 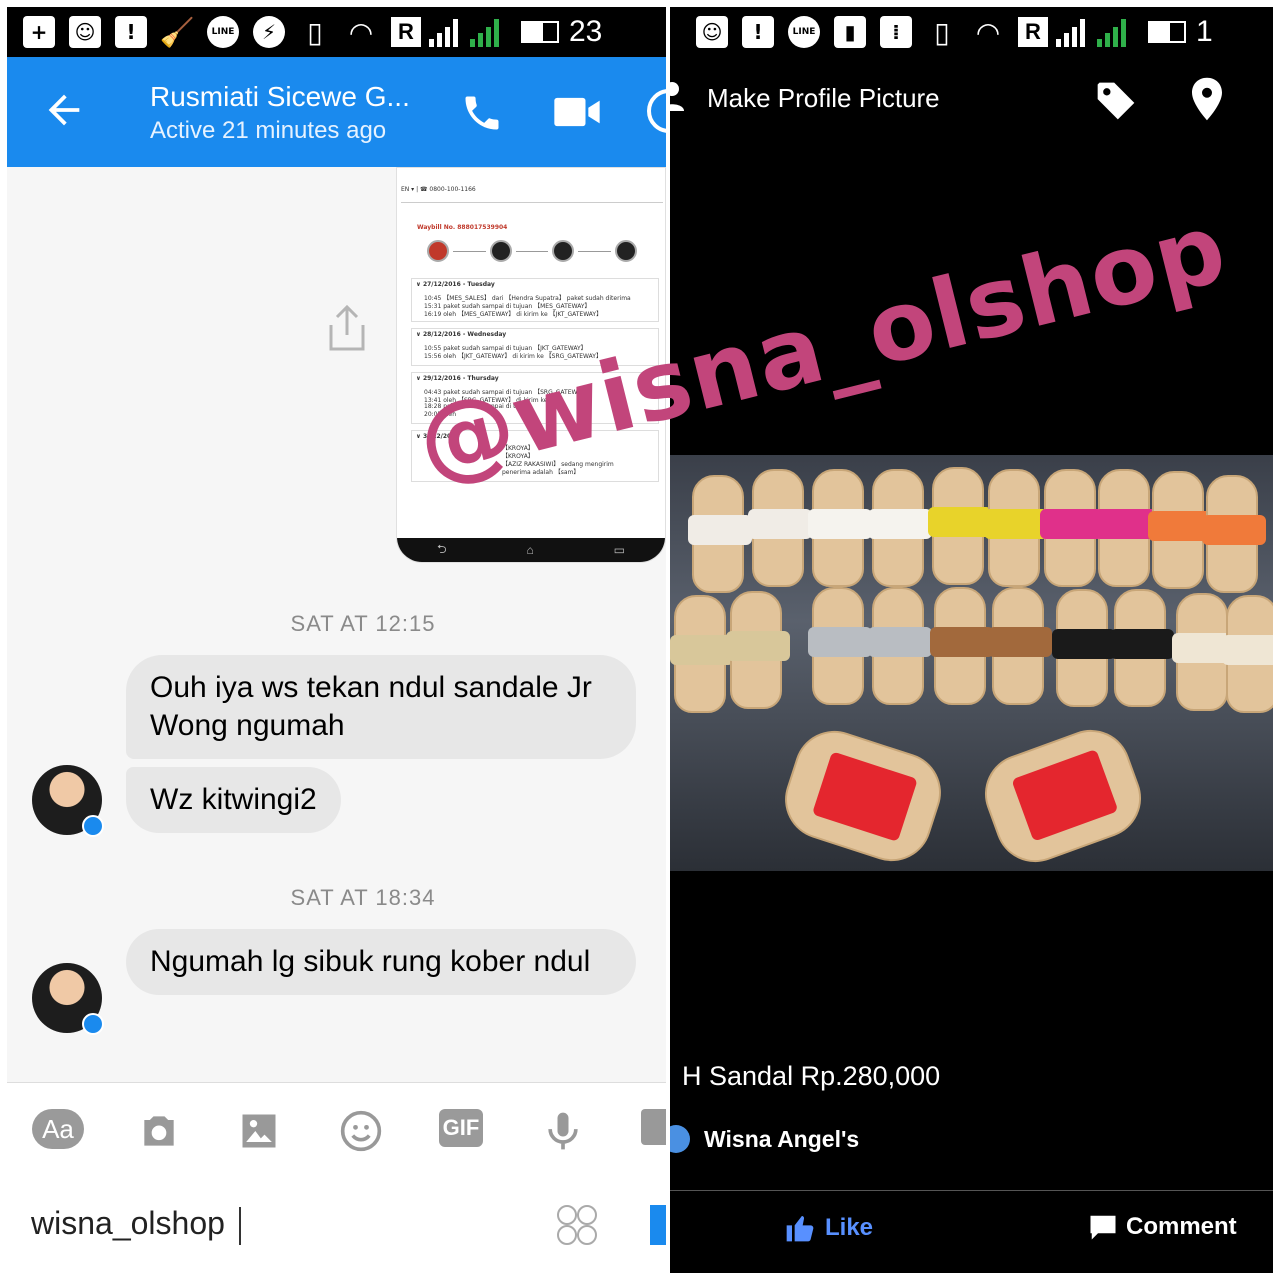 I want to click on tracking-phone: EN ▾ | ☎ 0800-100-1166, so click(x=438, y=189).